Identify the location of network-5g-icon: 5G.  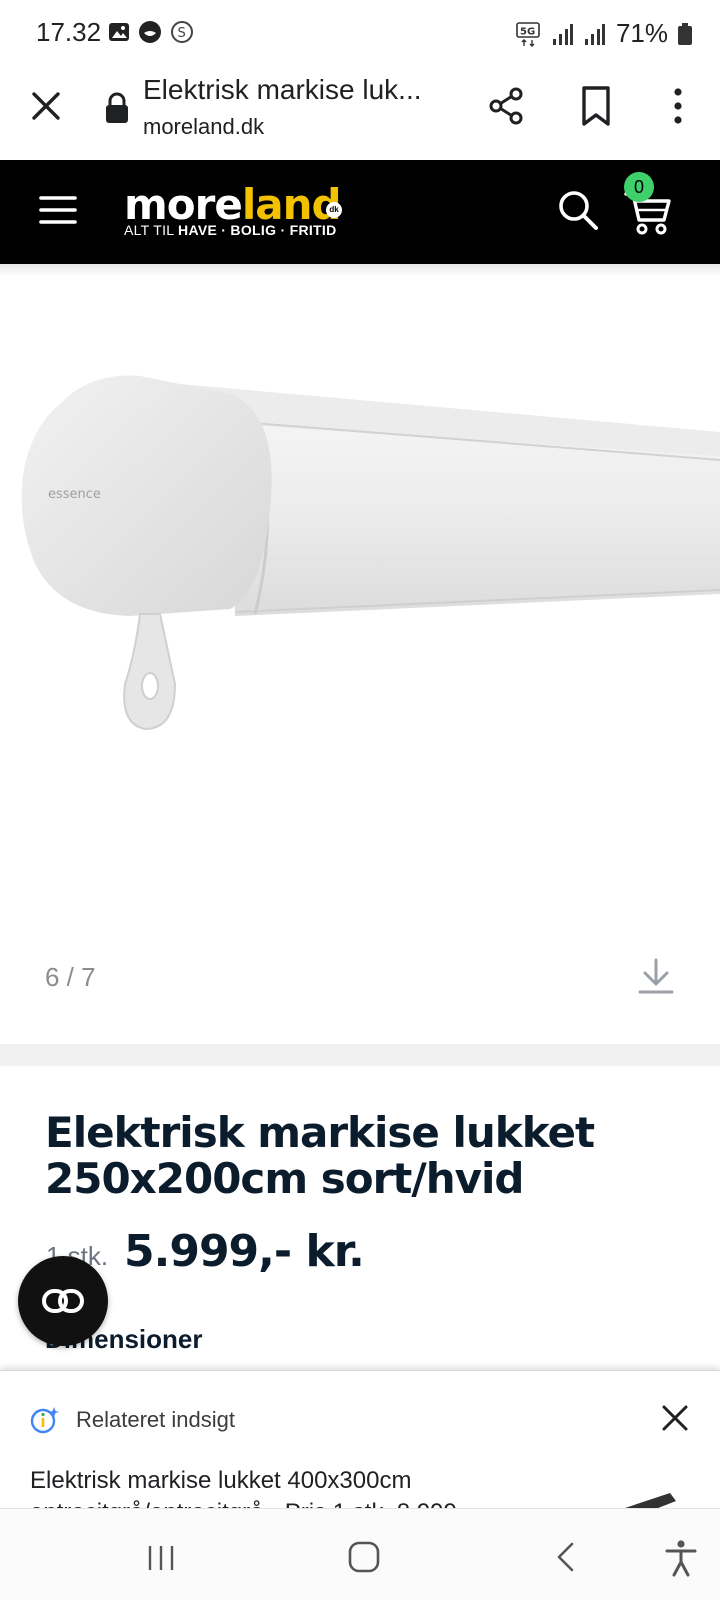
(528, 34).